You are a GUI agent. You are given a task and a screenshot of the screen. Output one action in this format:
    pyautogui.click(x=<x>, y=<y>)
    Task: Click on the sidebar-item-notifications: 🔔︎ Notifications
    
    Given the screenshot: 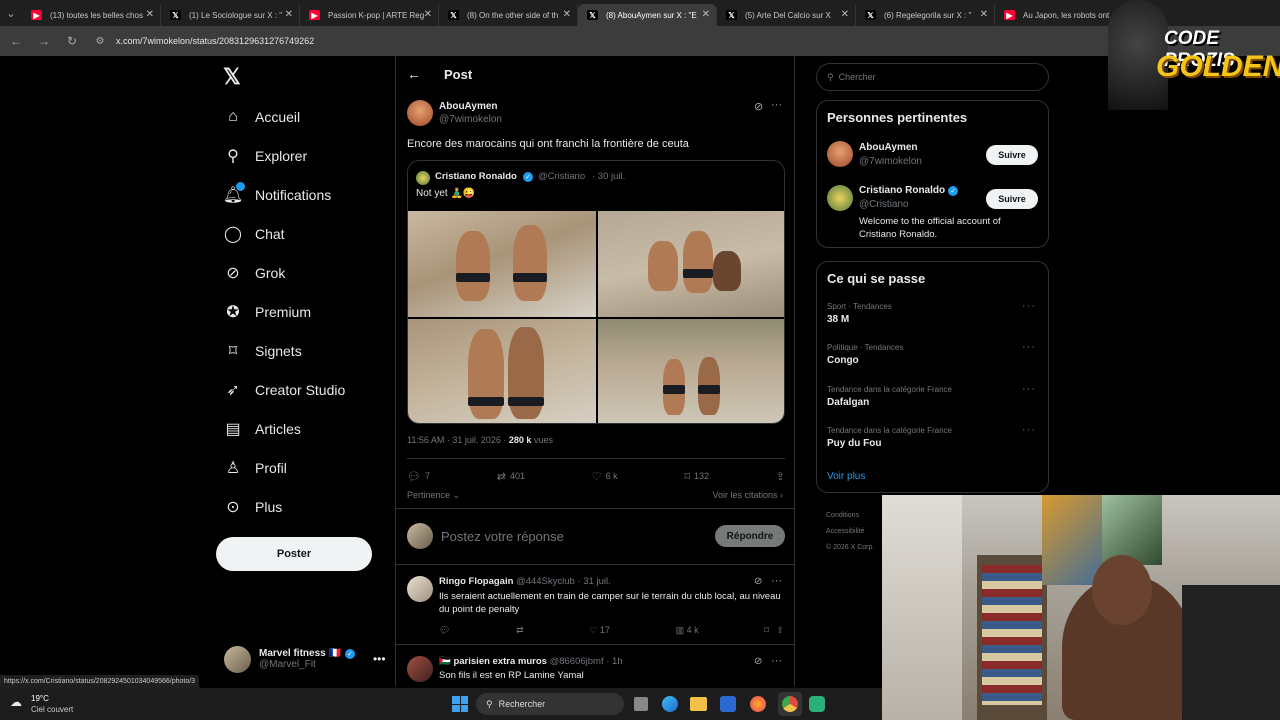 What is the action you would take?
    pyautogui.click(x=276, y=195)
    